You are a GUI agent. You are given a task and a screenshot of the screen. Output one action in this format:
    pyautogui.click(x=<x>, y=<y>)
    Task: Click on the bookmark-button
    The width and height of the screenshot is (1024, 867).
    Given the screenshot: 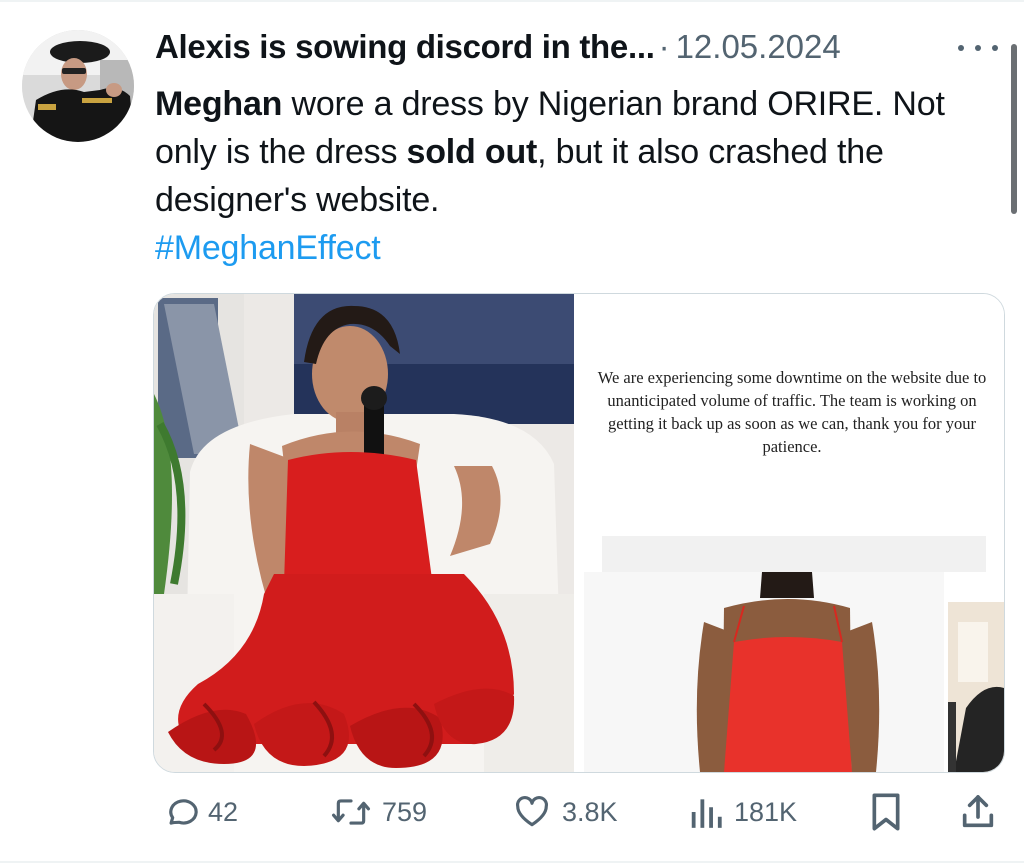 What is the action you would take?
    pyautogui.click(x=886, y=812)
    